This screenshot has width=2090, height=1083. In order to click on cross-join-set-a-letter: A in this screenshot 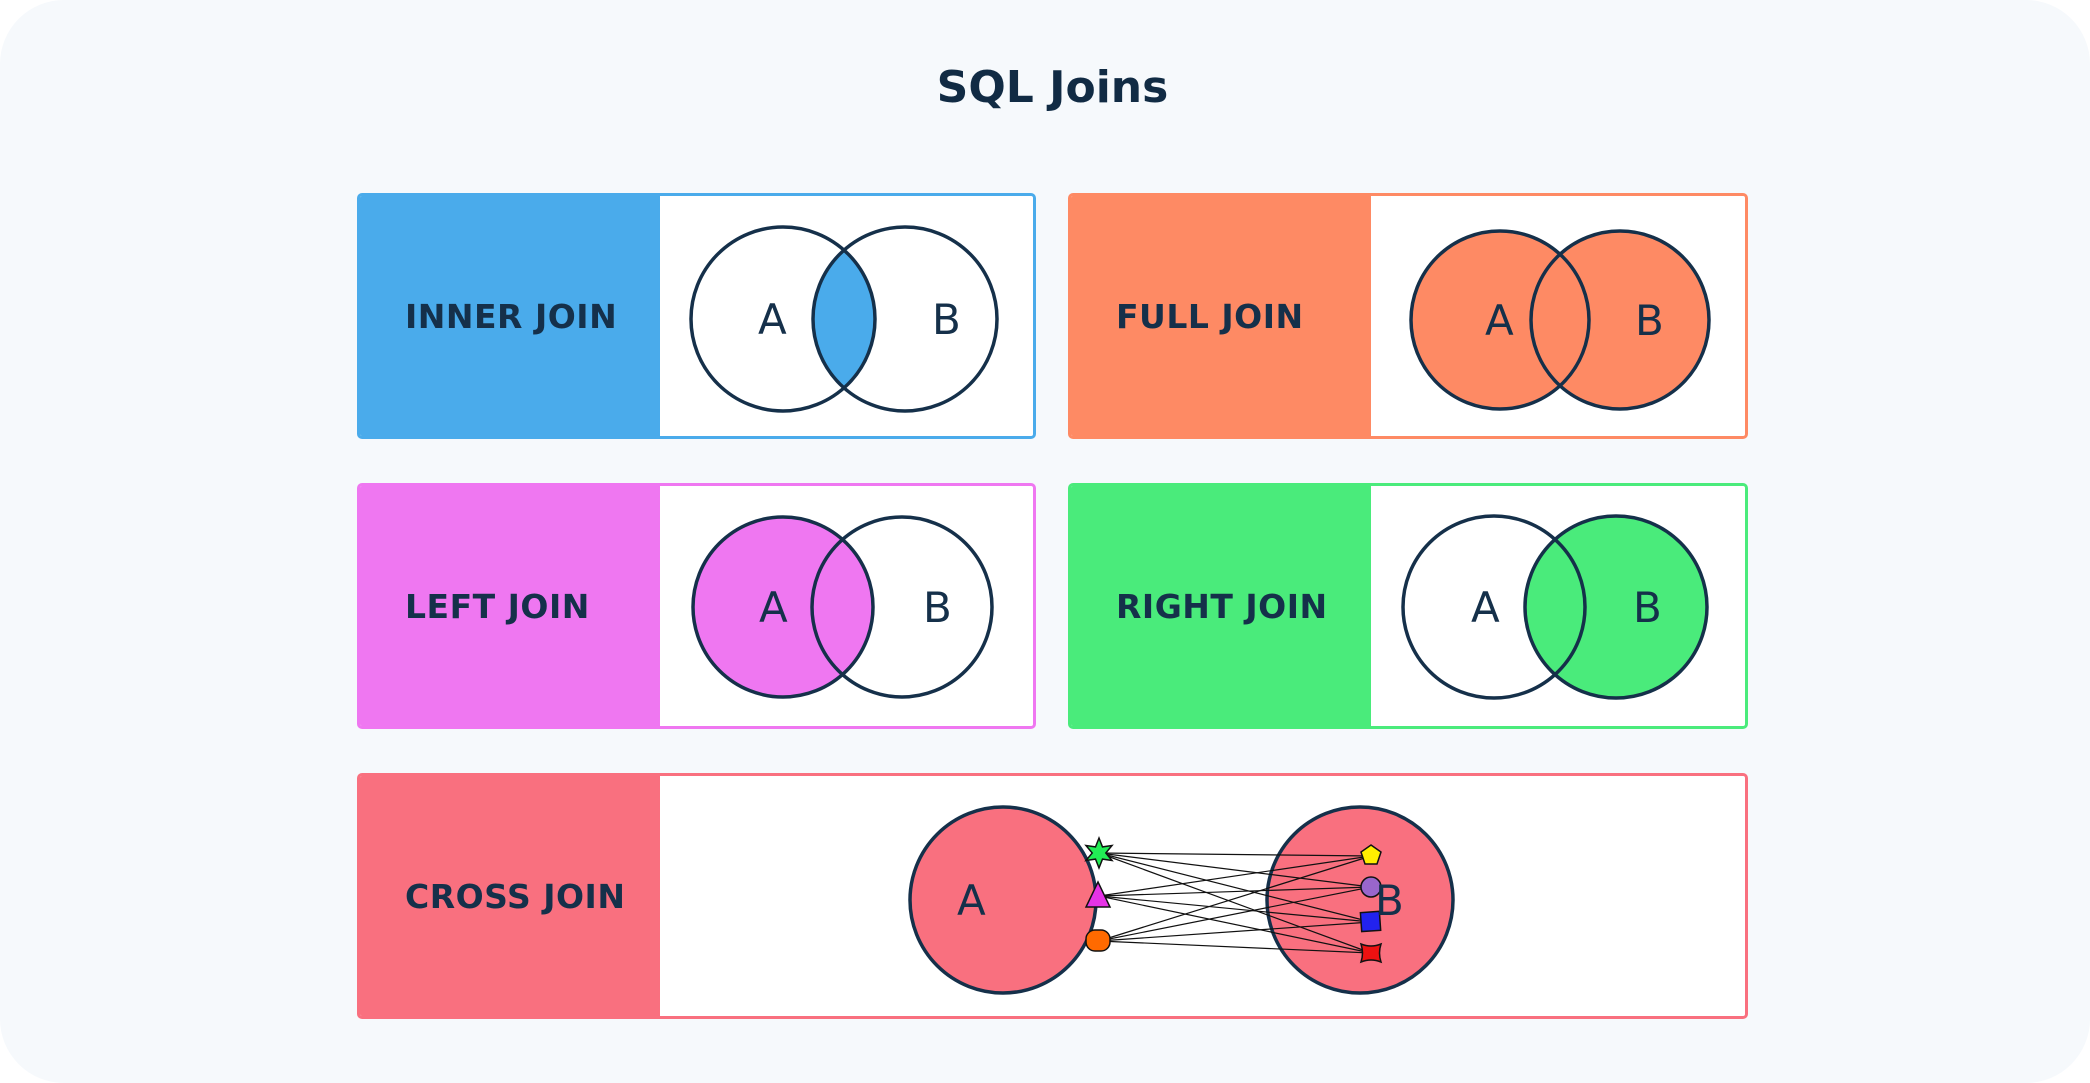, I will do `click(971, 900)`.